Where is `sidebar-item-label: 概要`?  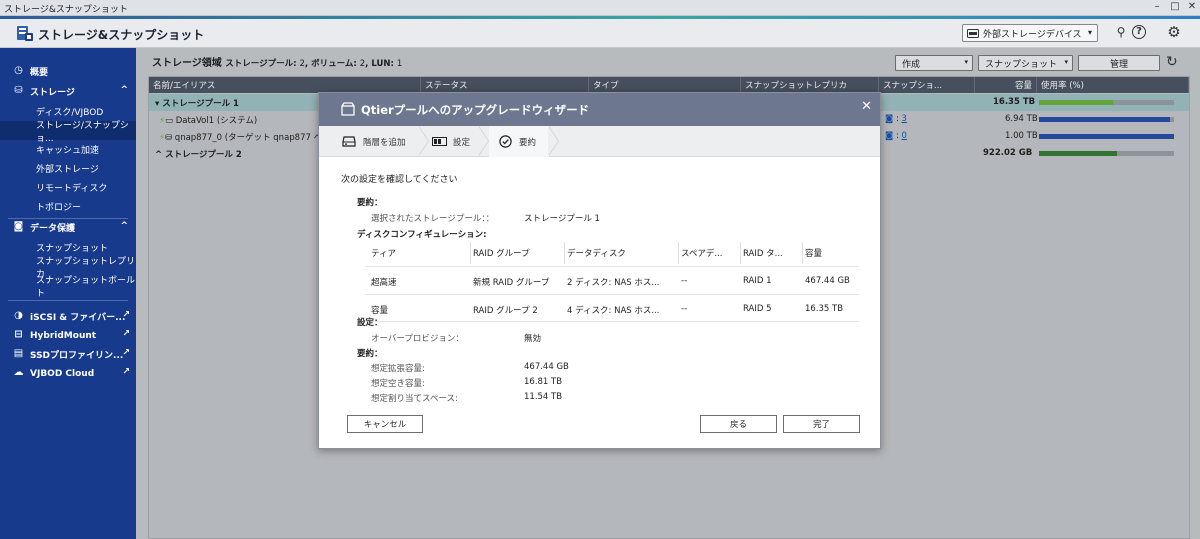
sidebar-item-label: 概要 is located at coordinates (39, 73).